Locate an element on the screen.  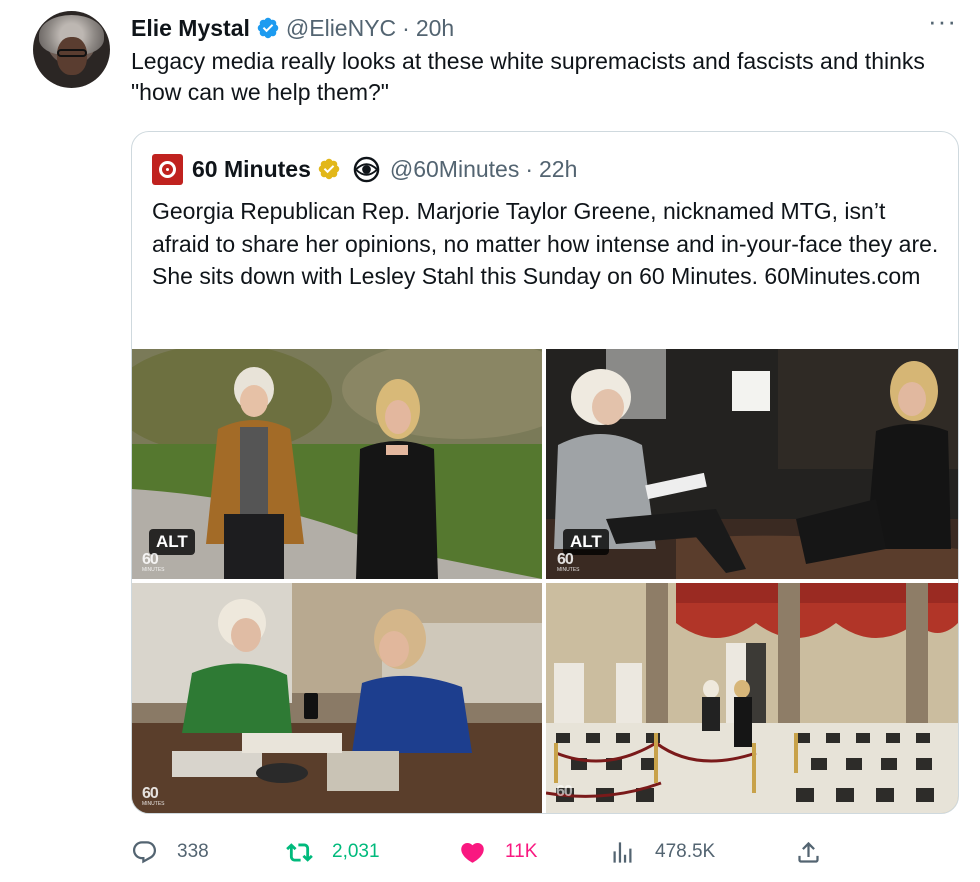
quote-display-name: 60 Minutes is located at coordinates (251, 169).